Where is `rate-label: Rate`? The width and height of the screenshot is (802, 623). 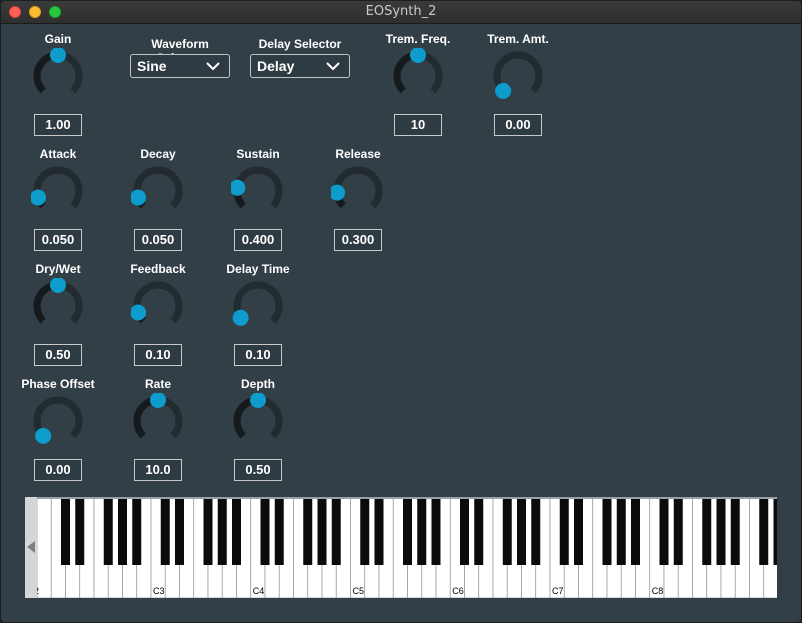
rate-label: Rate is located at coordinates (157, 384).